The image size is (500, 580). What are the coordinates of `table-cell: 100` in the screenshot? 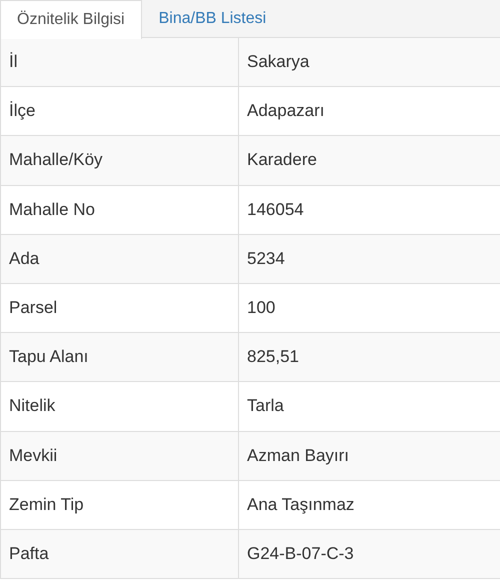 It's located at (261, 308).